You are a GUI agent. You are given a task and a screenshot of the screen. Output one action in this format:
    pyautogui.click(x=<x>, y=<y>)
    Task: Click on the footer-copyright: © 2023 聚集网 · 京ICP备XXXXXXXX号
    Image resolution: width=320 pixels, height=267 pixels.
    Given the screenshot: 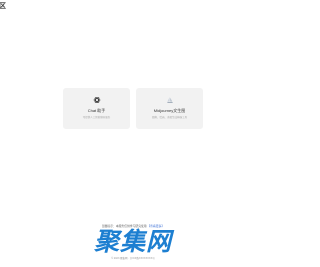 What is the action you would take?
    pyautogui.click(x=133, y=258)
    